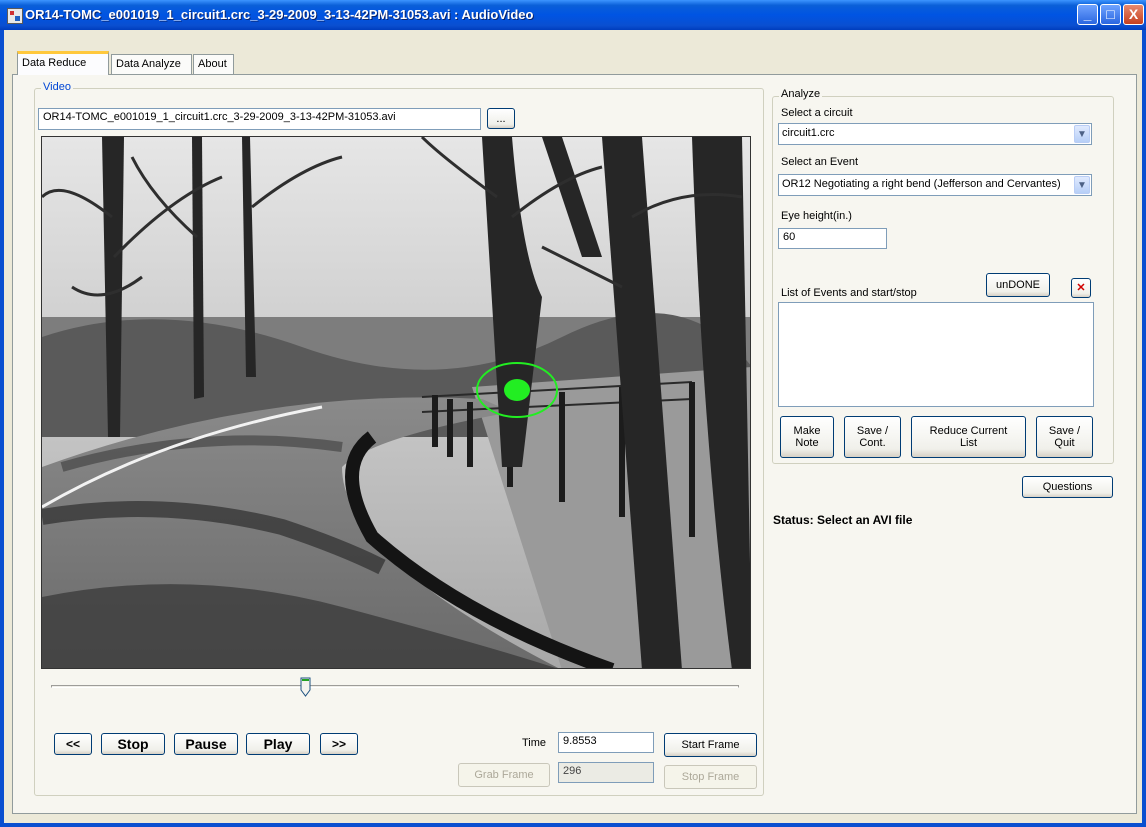 This screenshot has height=827, width=1146. What do you see at coordinates (936, 354) in the screenshot?
I see `events-list` at bounding box center [936, 354].